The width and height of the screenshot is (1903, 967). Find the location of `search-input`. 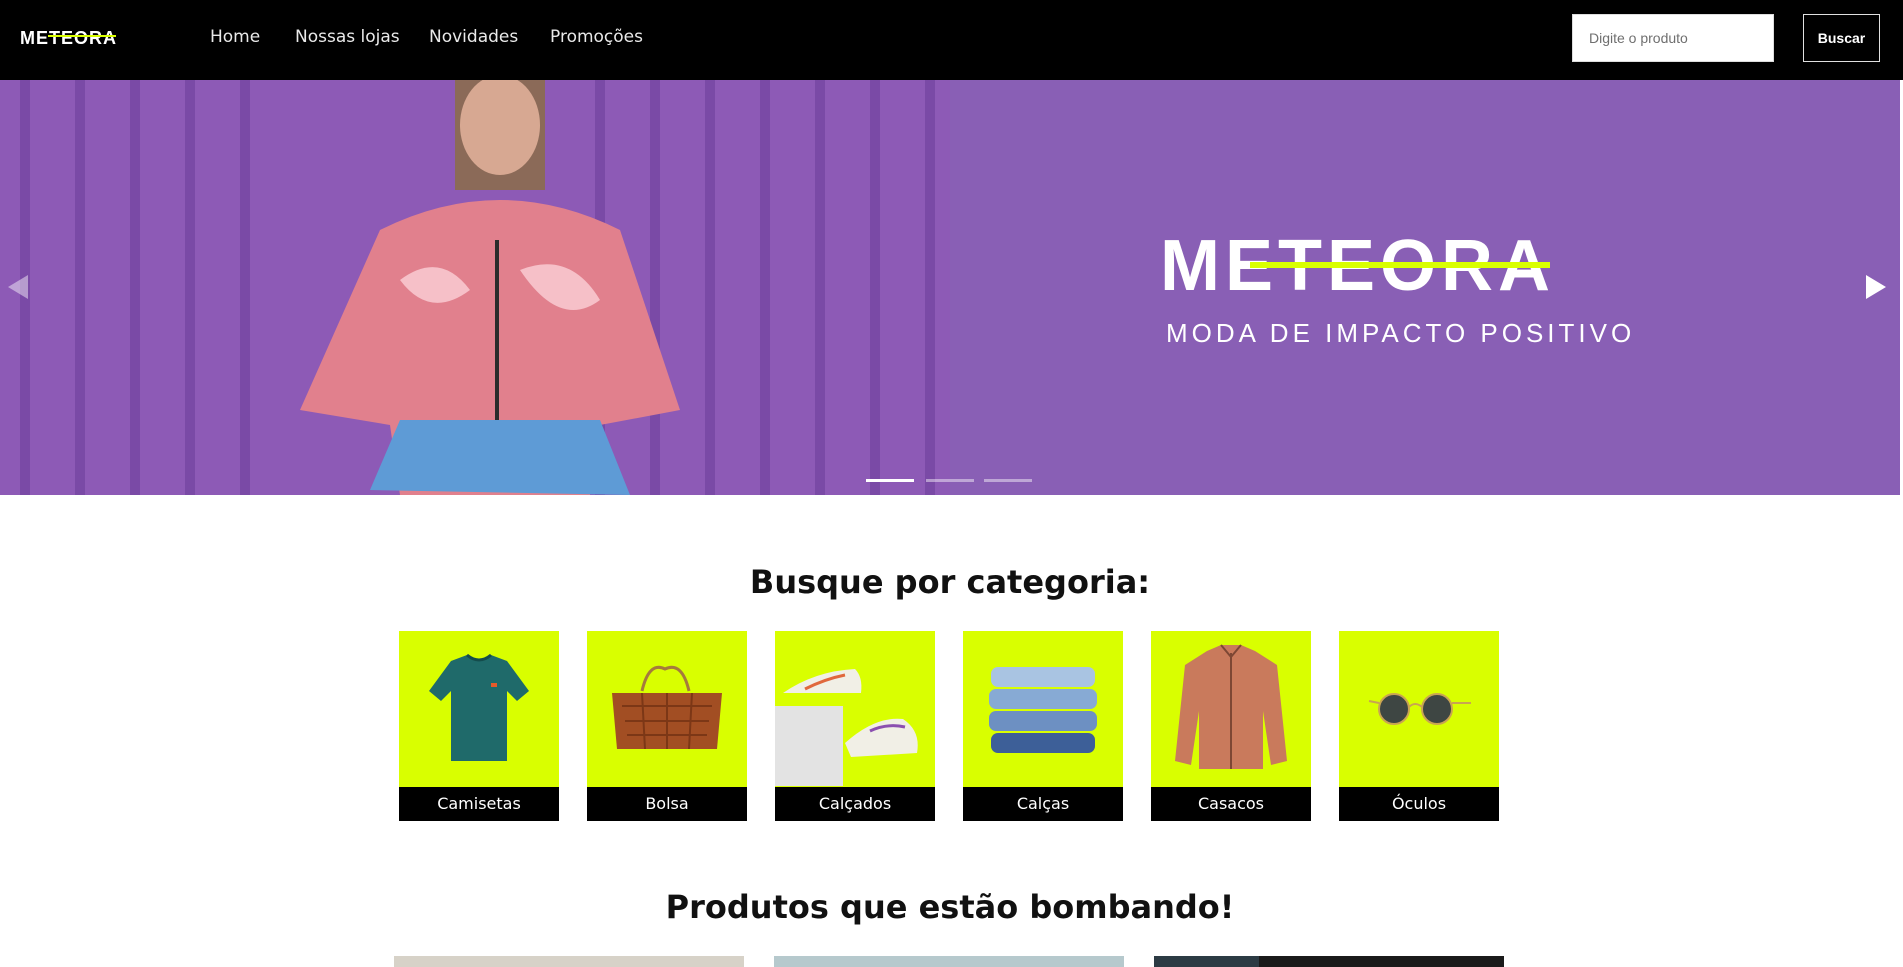

search-input is located at coordinates (1673, 38).